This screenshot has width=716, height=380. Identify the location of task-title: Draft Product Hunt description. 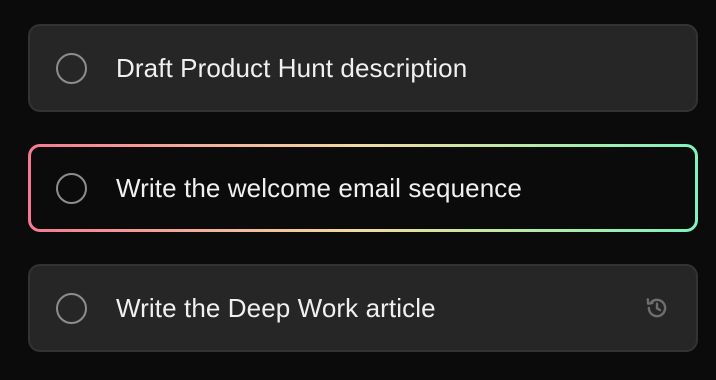
(292, 67).